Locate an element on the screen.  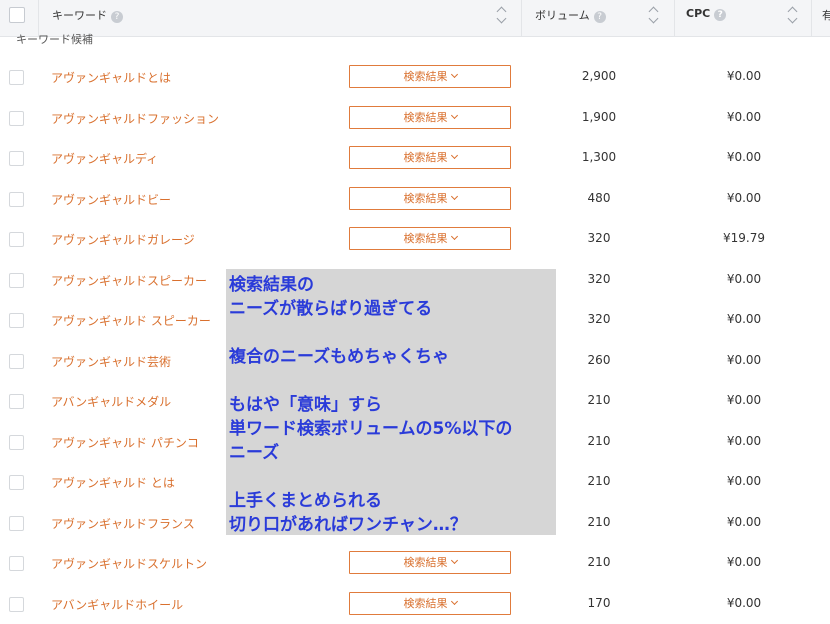
keyword-link: アヴァンギャルディ is located at coordinates (104, 158).